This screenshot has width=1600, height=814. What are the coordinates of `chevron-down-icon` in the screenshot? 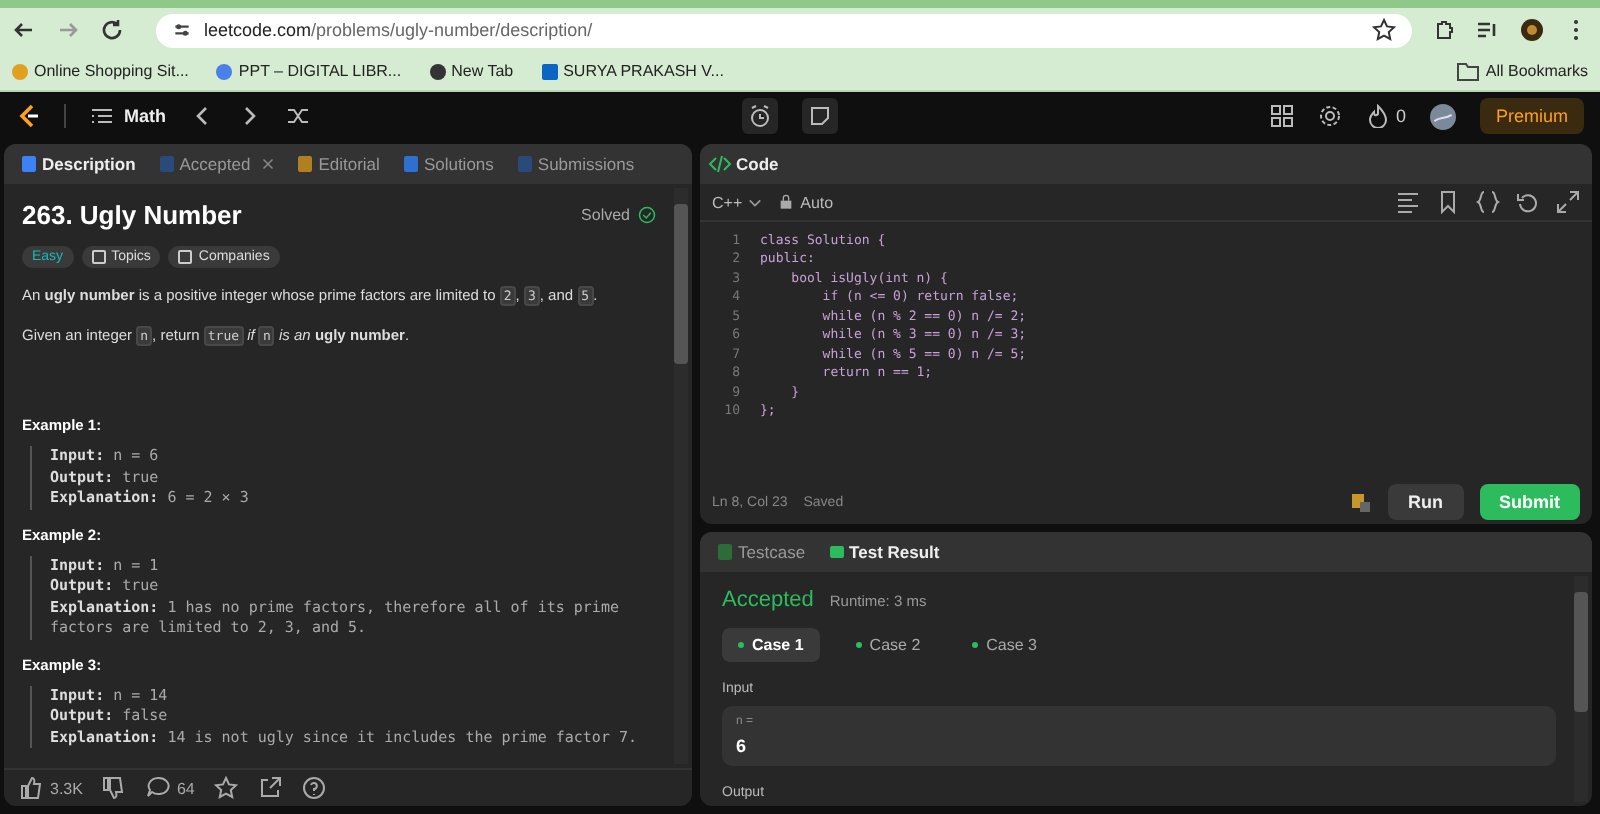 It's located at (755, 202).